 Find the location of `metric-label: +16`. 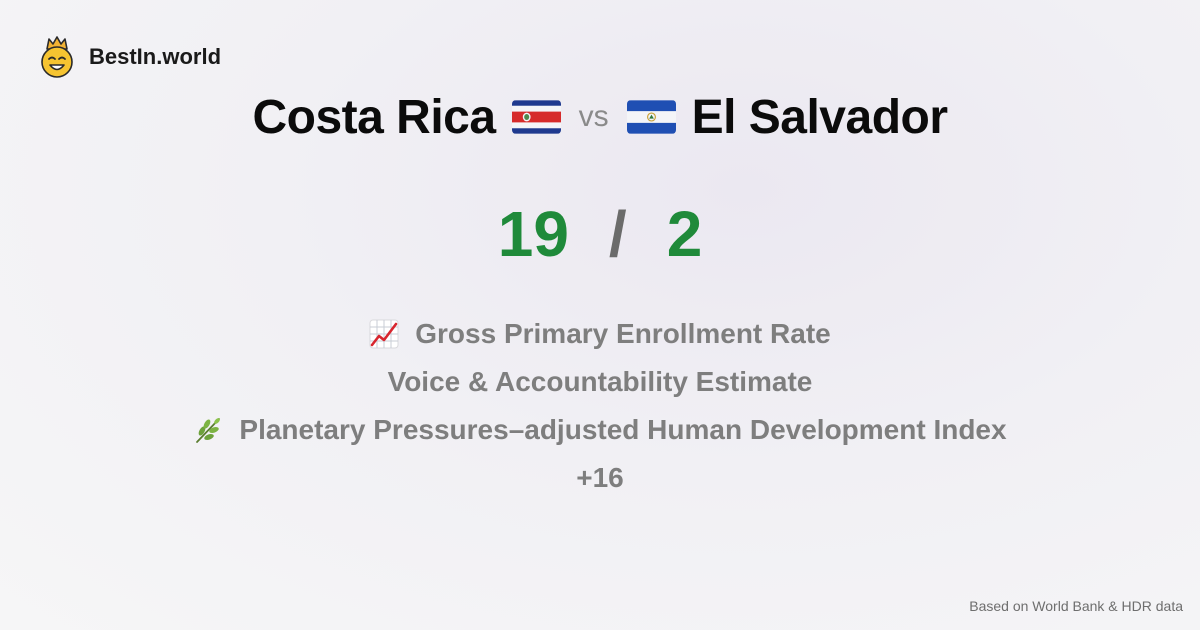

metric-label: +16 is located at coordinates (600, 477).